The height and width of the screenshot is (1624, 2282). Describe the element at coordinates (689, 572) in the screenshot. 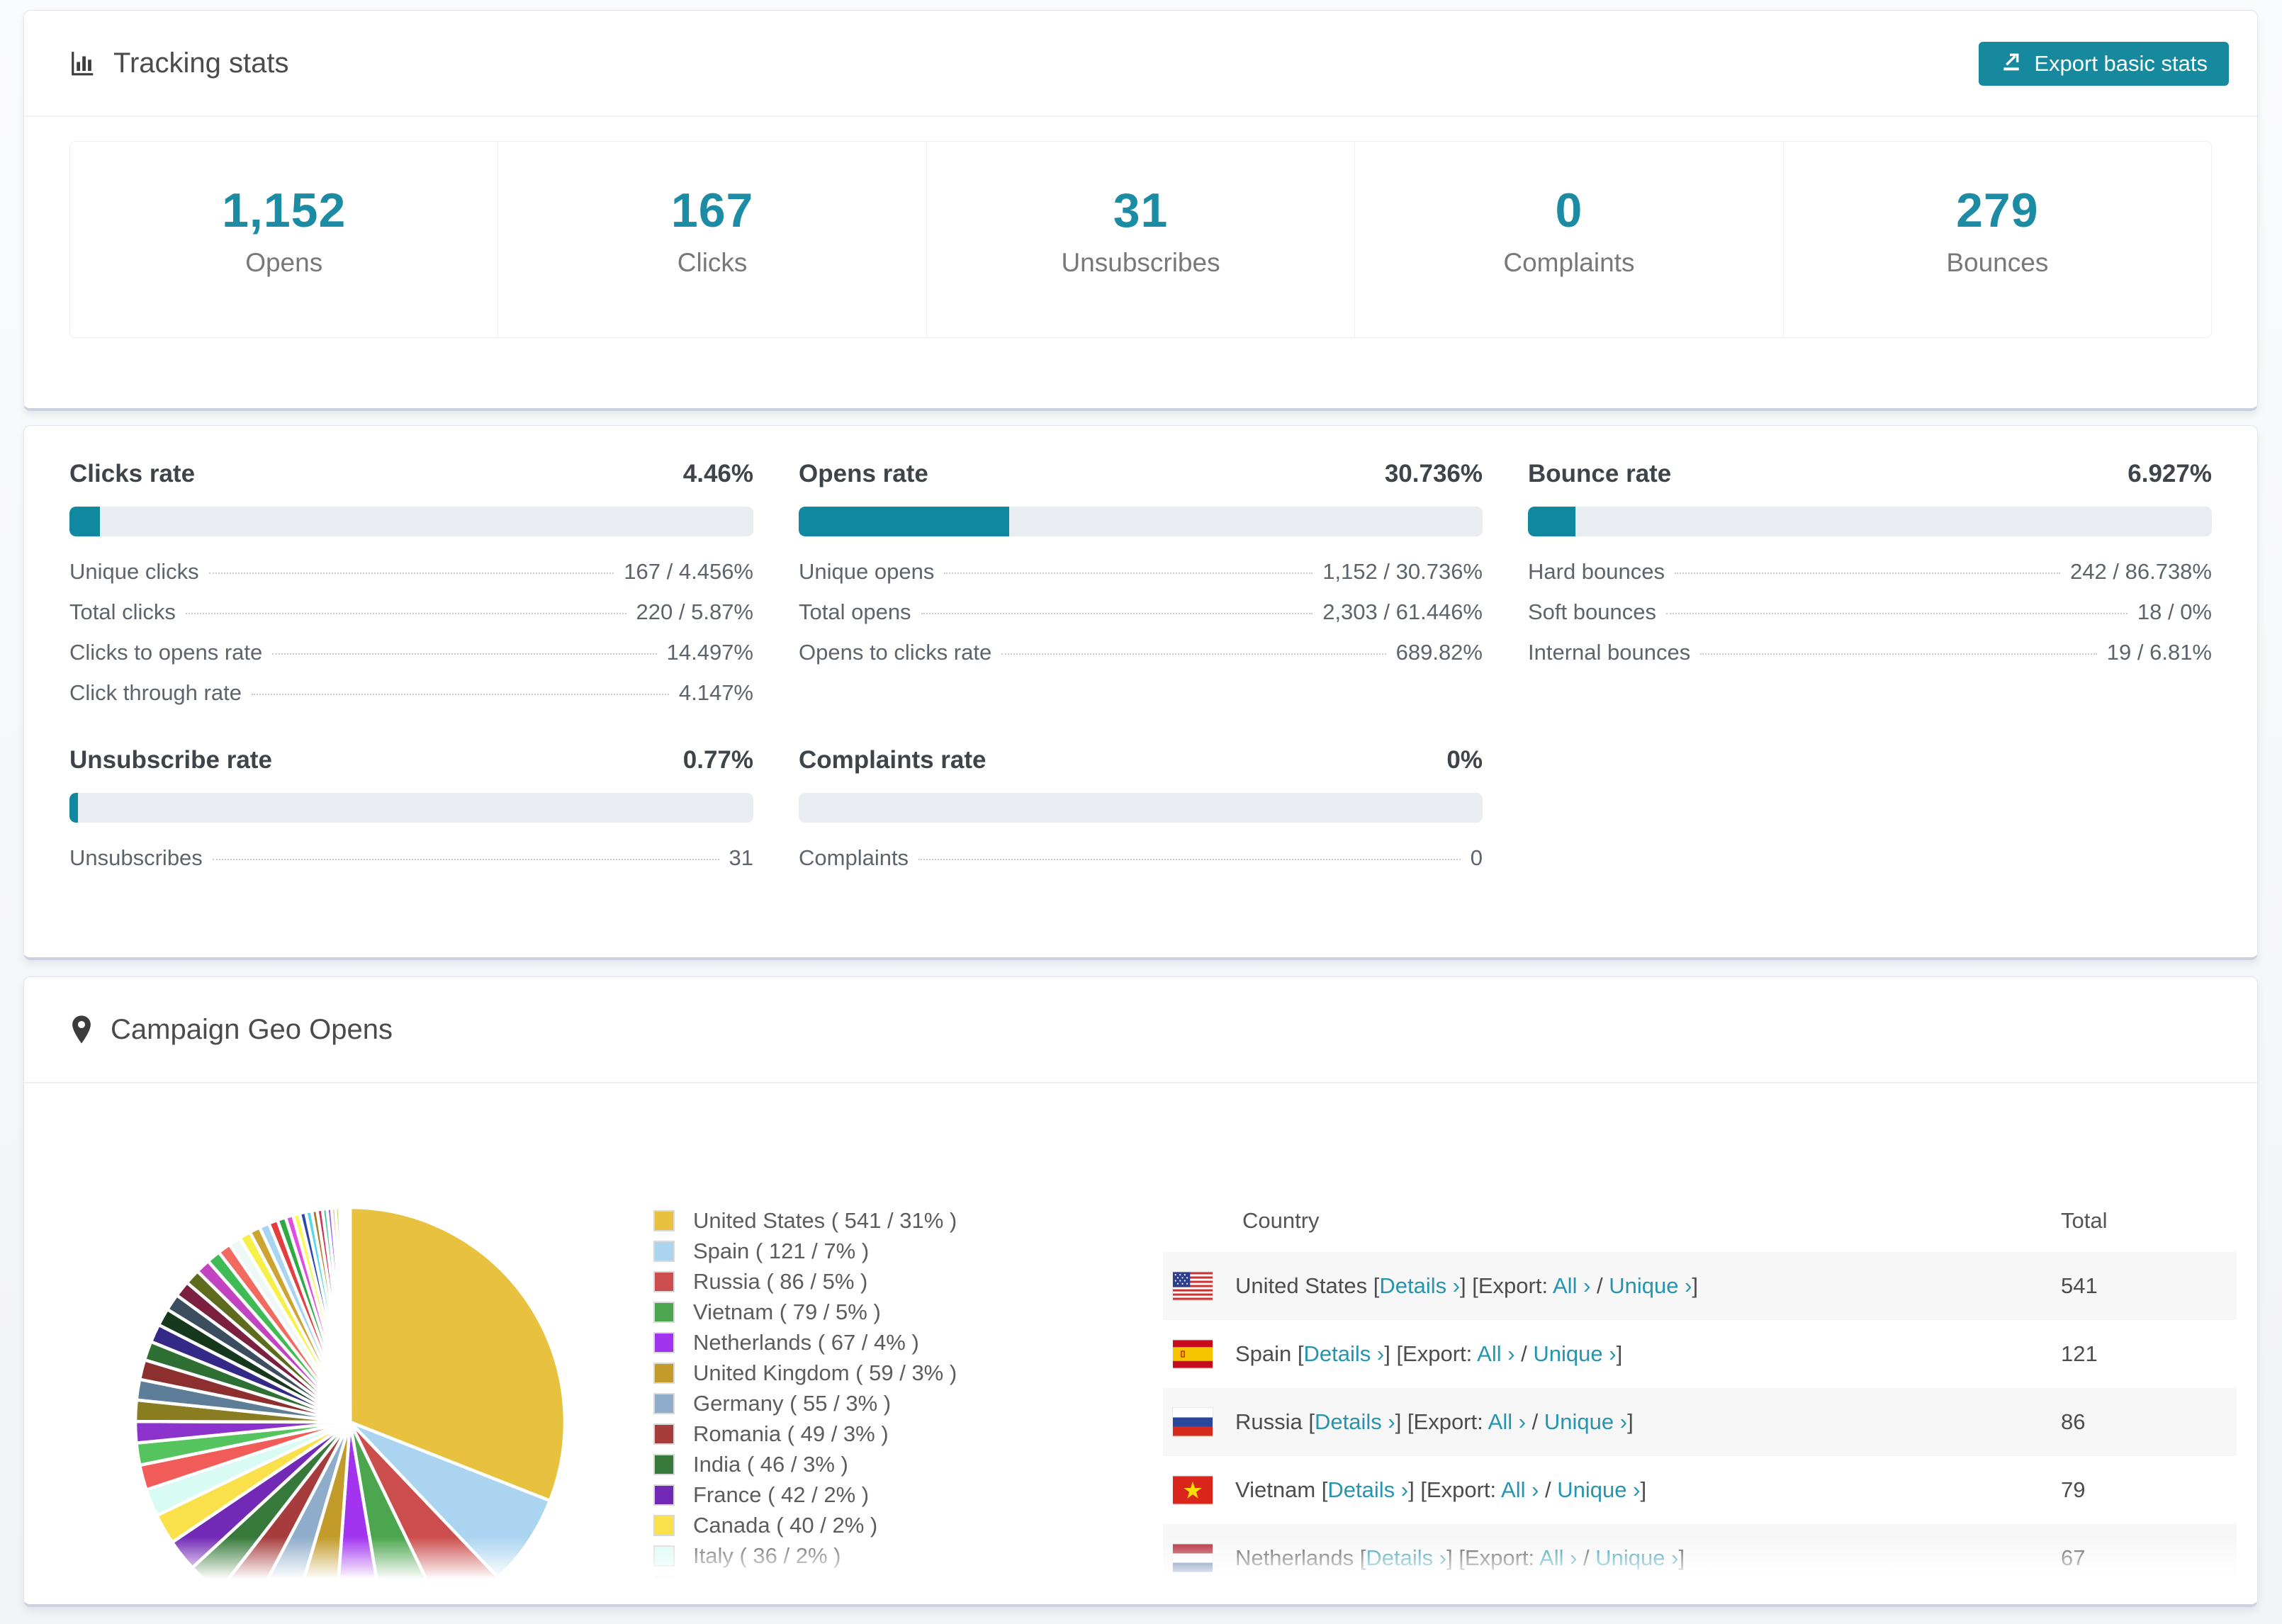

I see `rate-detail-value: 167 / 4.456%` at that location.